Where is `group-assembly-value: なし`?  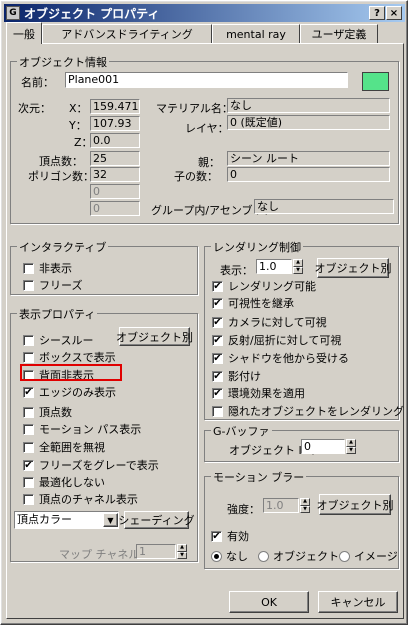
group-assembly-value: なし is located at coordinates (324, 206).